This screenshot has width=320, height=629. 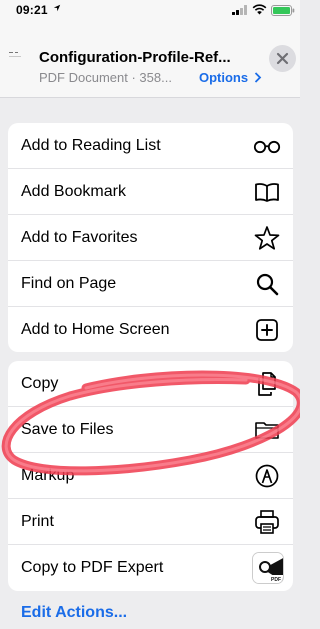 I want to click on pdf-expert-app-icon: PDF, so click(x=268, y=568).